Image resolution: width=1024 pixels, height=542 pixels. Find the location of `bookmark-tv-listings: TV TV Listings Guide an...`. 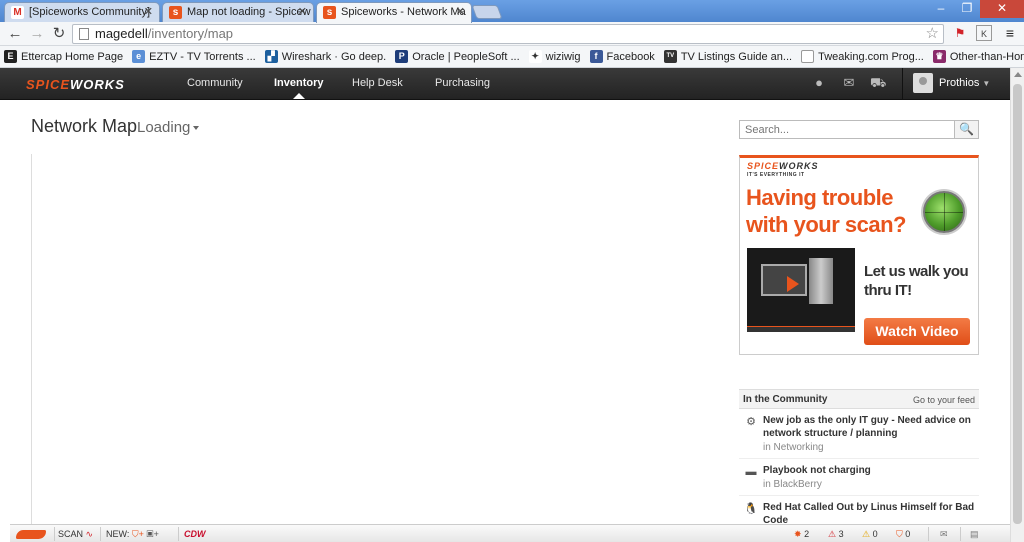

bookmark-tv-listings: TV TV Listings Guide an... is located at coordinates (727, 56).